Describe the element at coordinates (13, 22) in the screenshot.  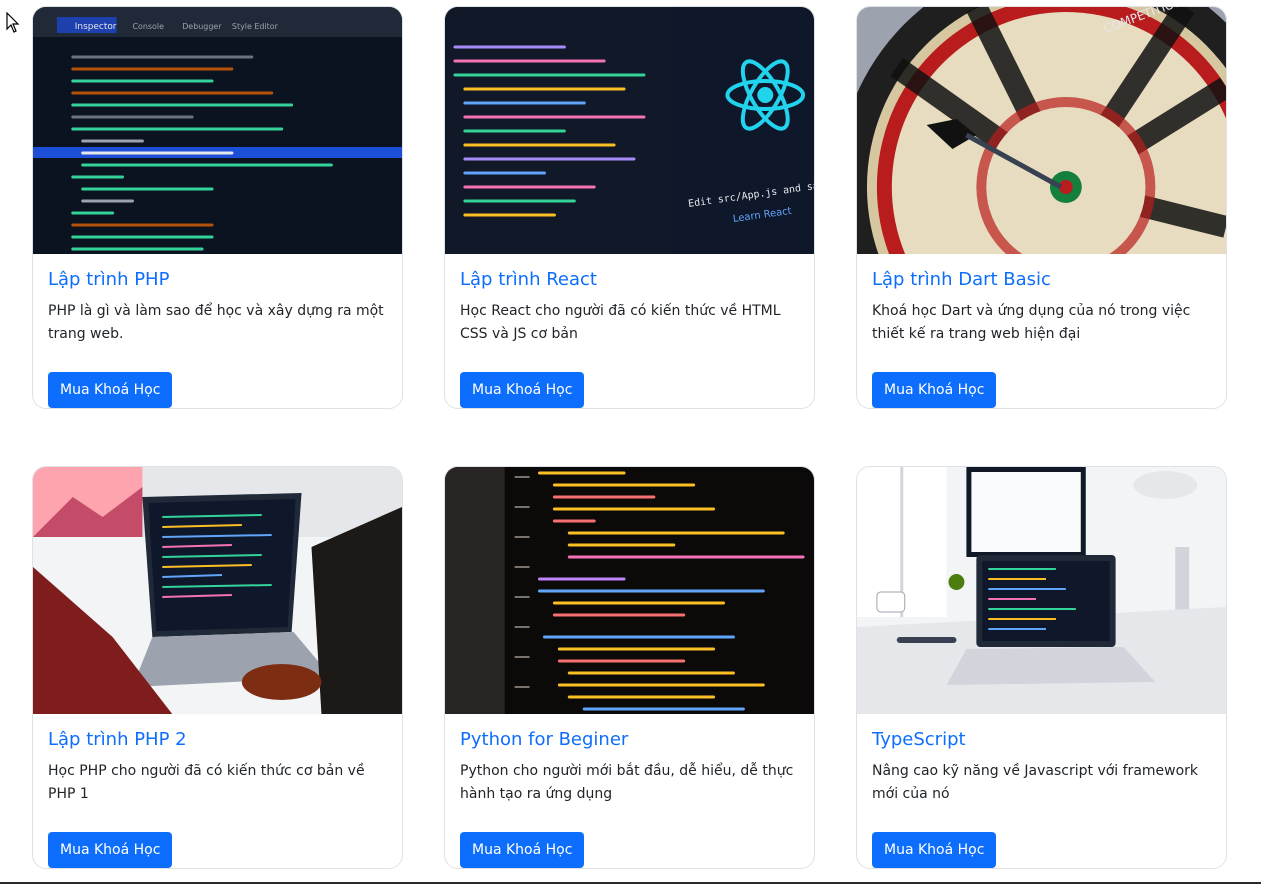
I see `mouse-cursor-icon` at that location.